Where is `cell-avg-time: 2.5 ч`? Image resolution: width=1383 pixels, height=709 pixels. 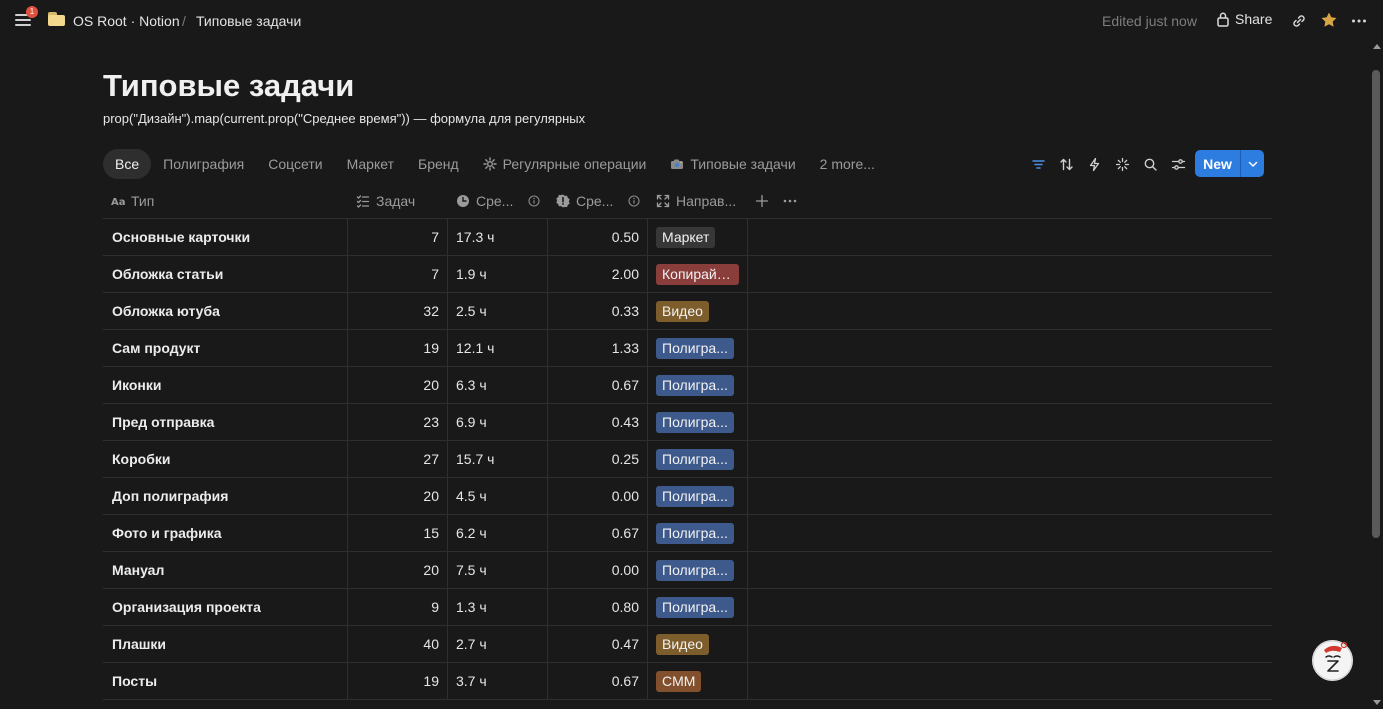 cell-avg-time: 2.5 ч is located at coordinates (498, 311).